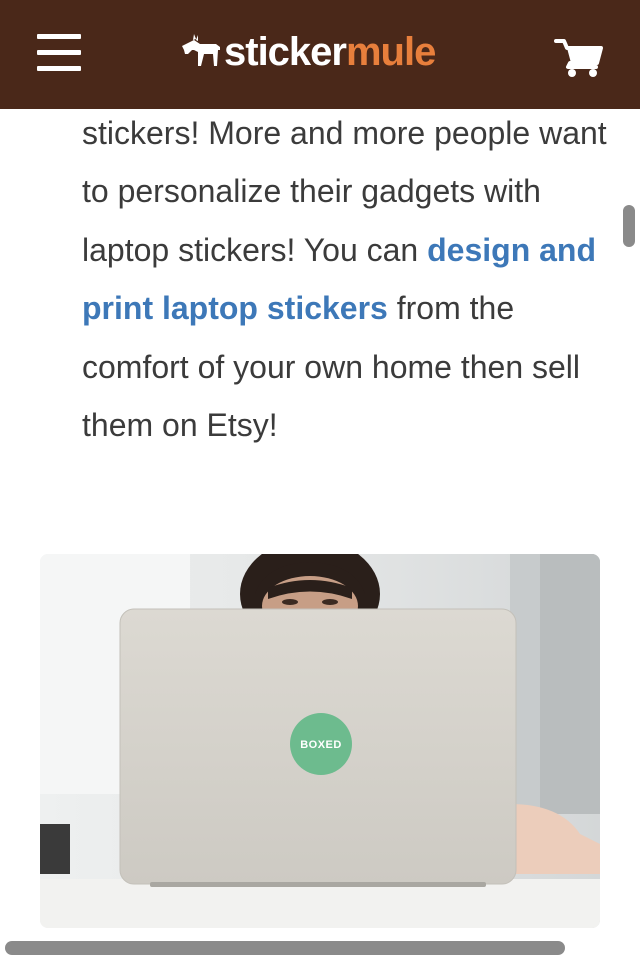 The width and height of the screenshot is (640, 959). Describe the element at coordinates (321, 745) in the screenshot. I see `boxed-sticker-text: BOXED` at that location.